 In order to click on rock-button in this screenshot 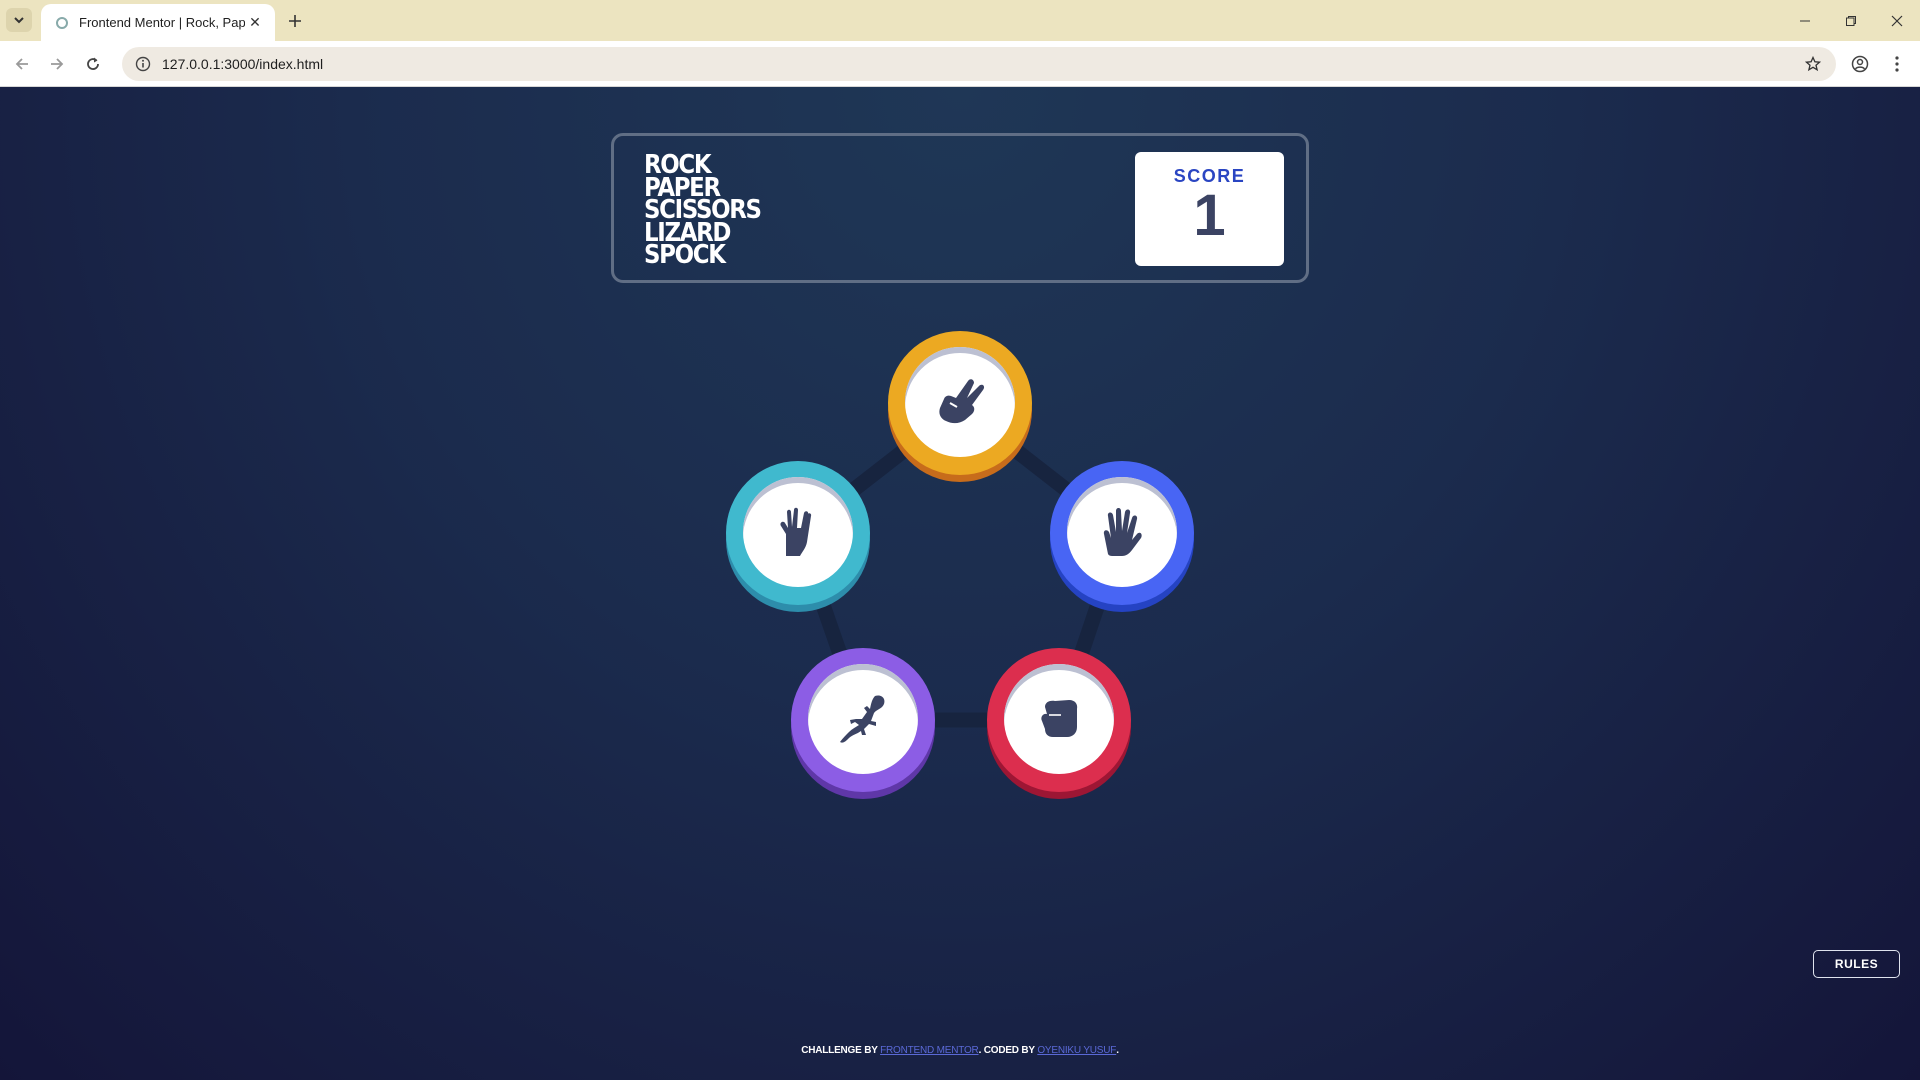, I will do `click(1059, 724)`.